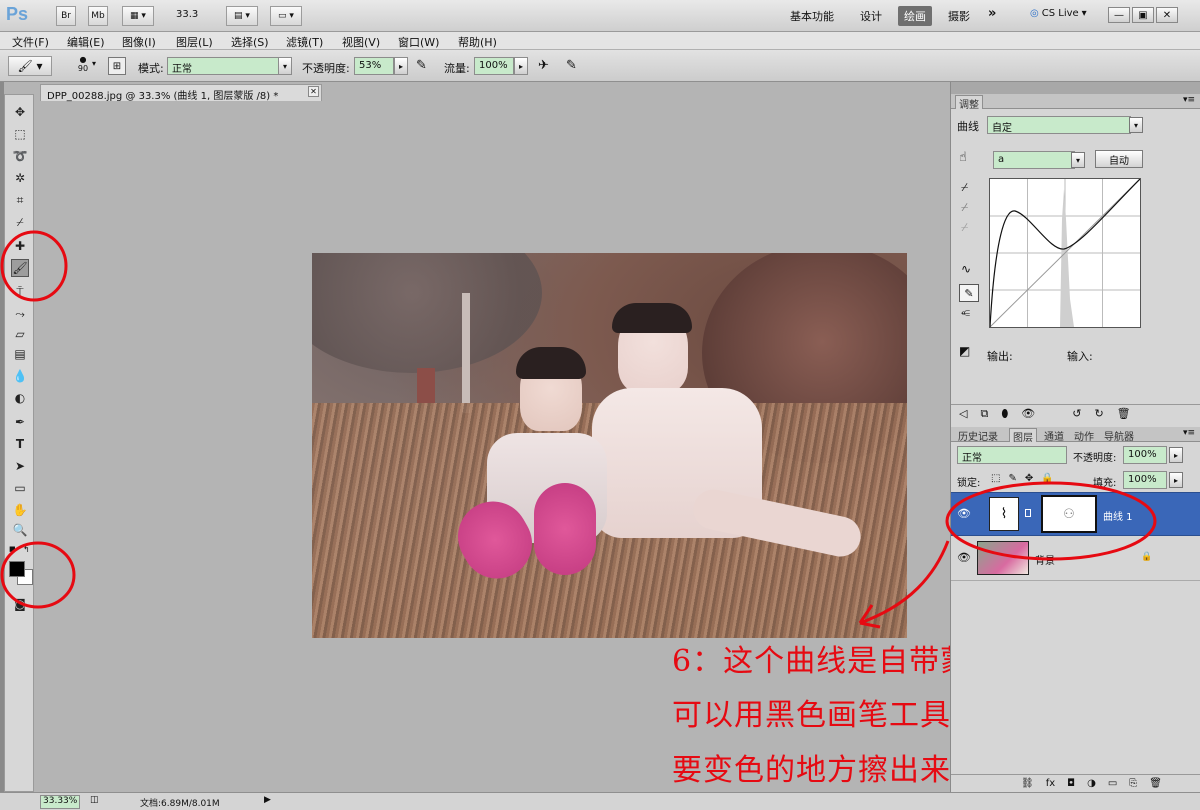  I want to click on fill-slider-icon: ▸, so click(1176, 480).